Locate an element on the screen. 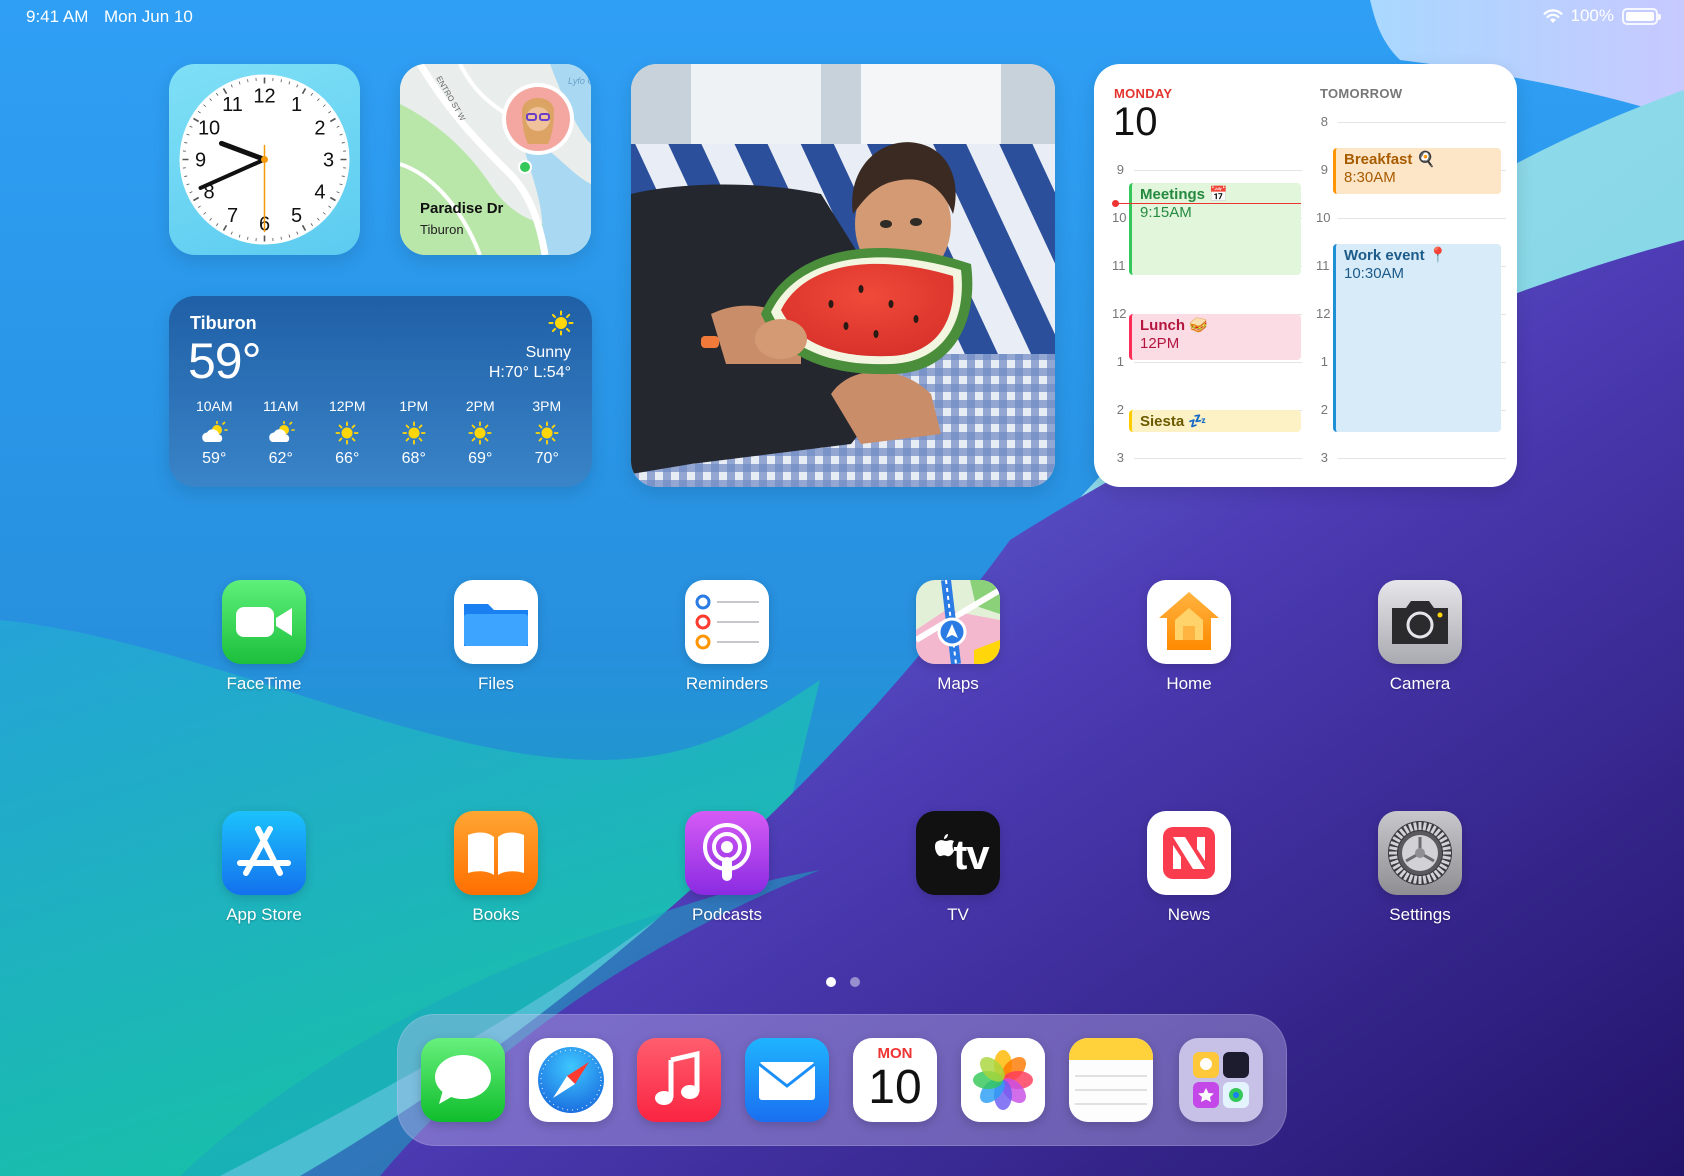 This screenshot has height=1176, width=1684. weather-hour-temp: 62° is located at coordinates (280, 458).